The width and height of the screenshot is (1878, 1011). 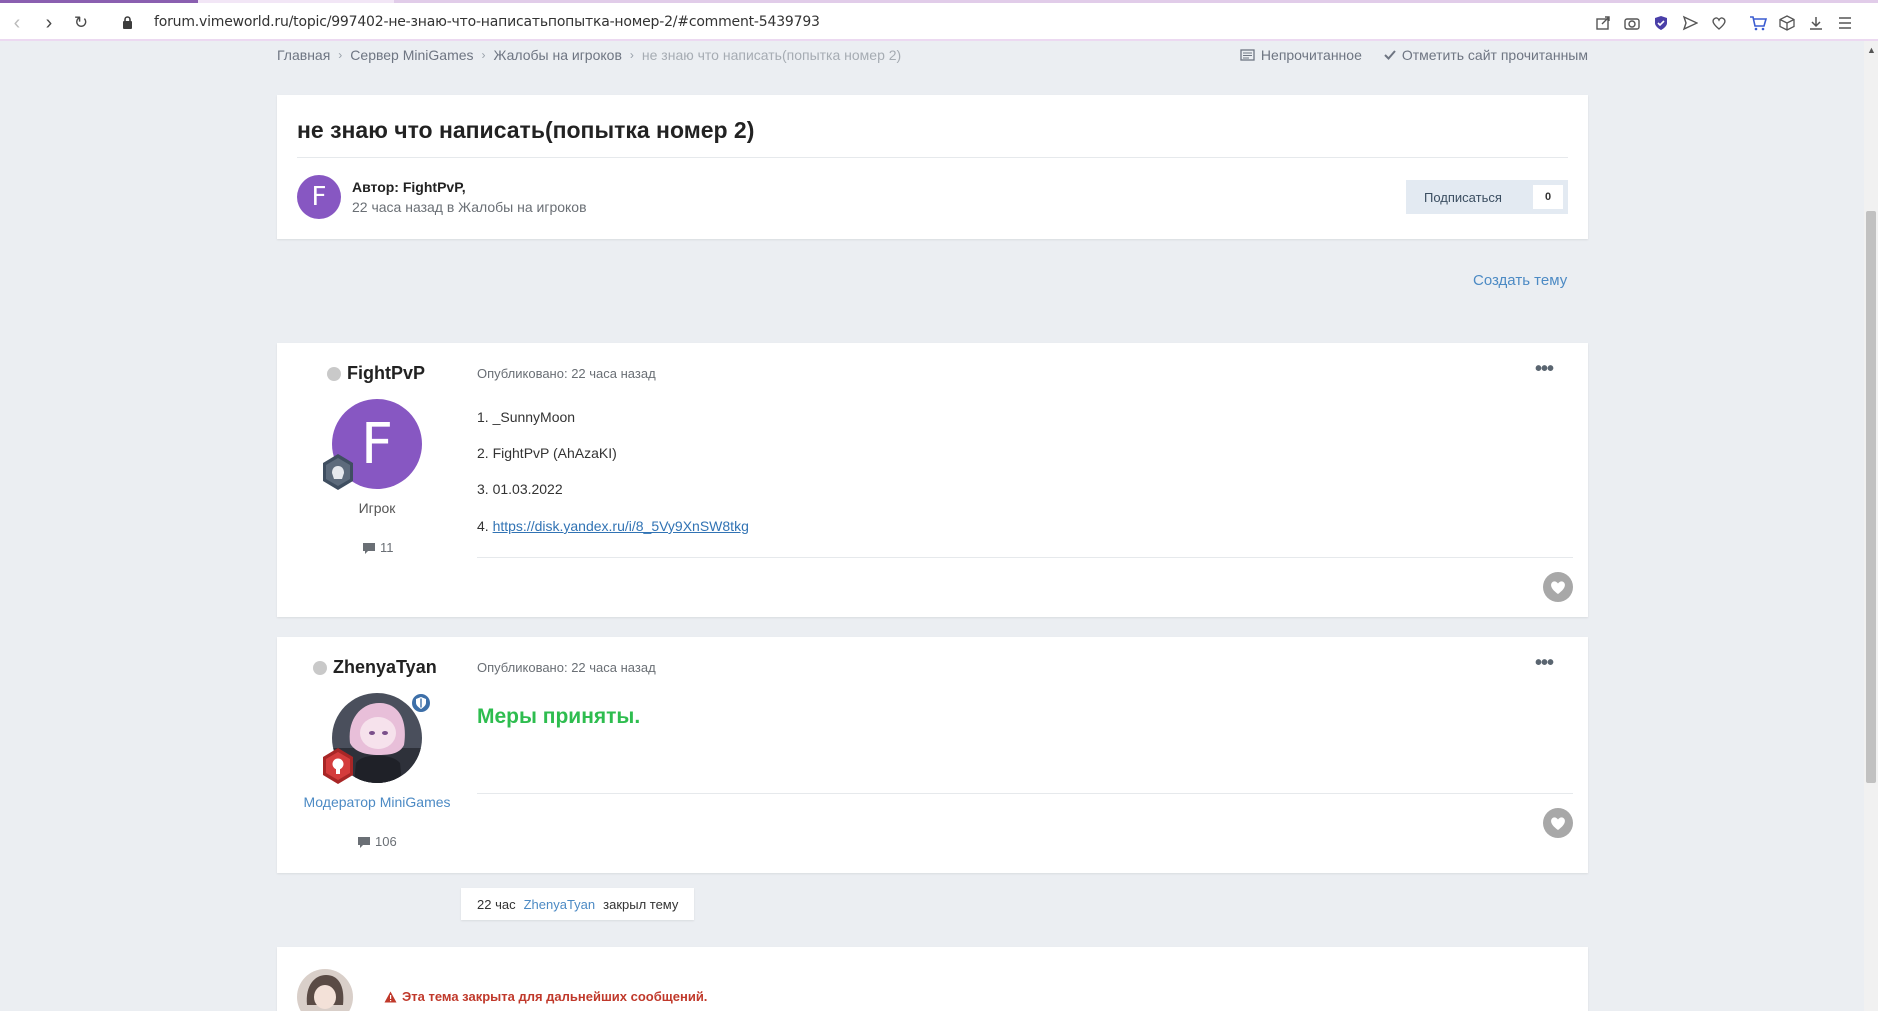 I want to click on event-action: закрыл тему, so click(x=641, y=904).